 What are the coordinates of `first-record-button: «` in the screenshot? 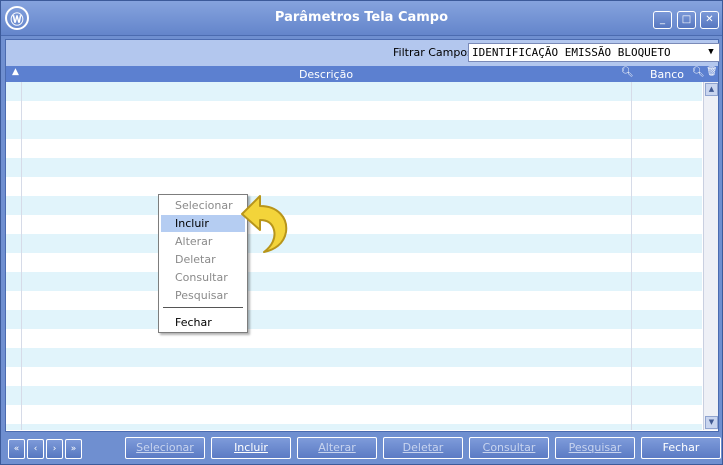 It's located at (16, 449).